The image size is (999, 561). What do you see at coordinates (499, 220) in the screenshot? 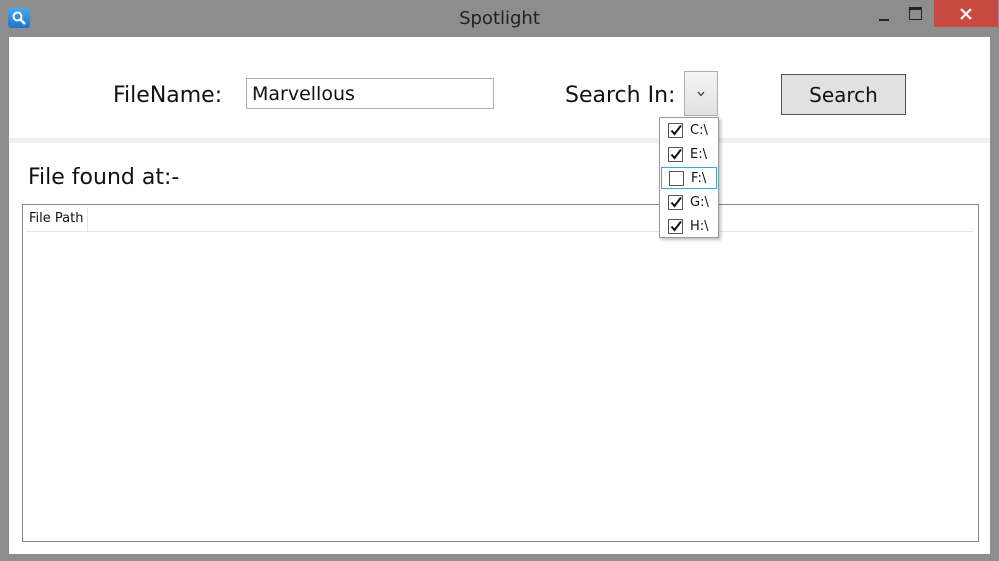
I see `list-header: File Path` at bounding box center [499, 220].